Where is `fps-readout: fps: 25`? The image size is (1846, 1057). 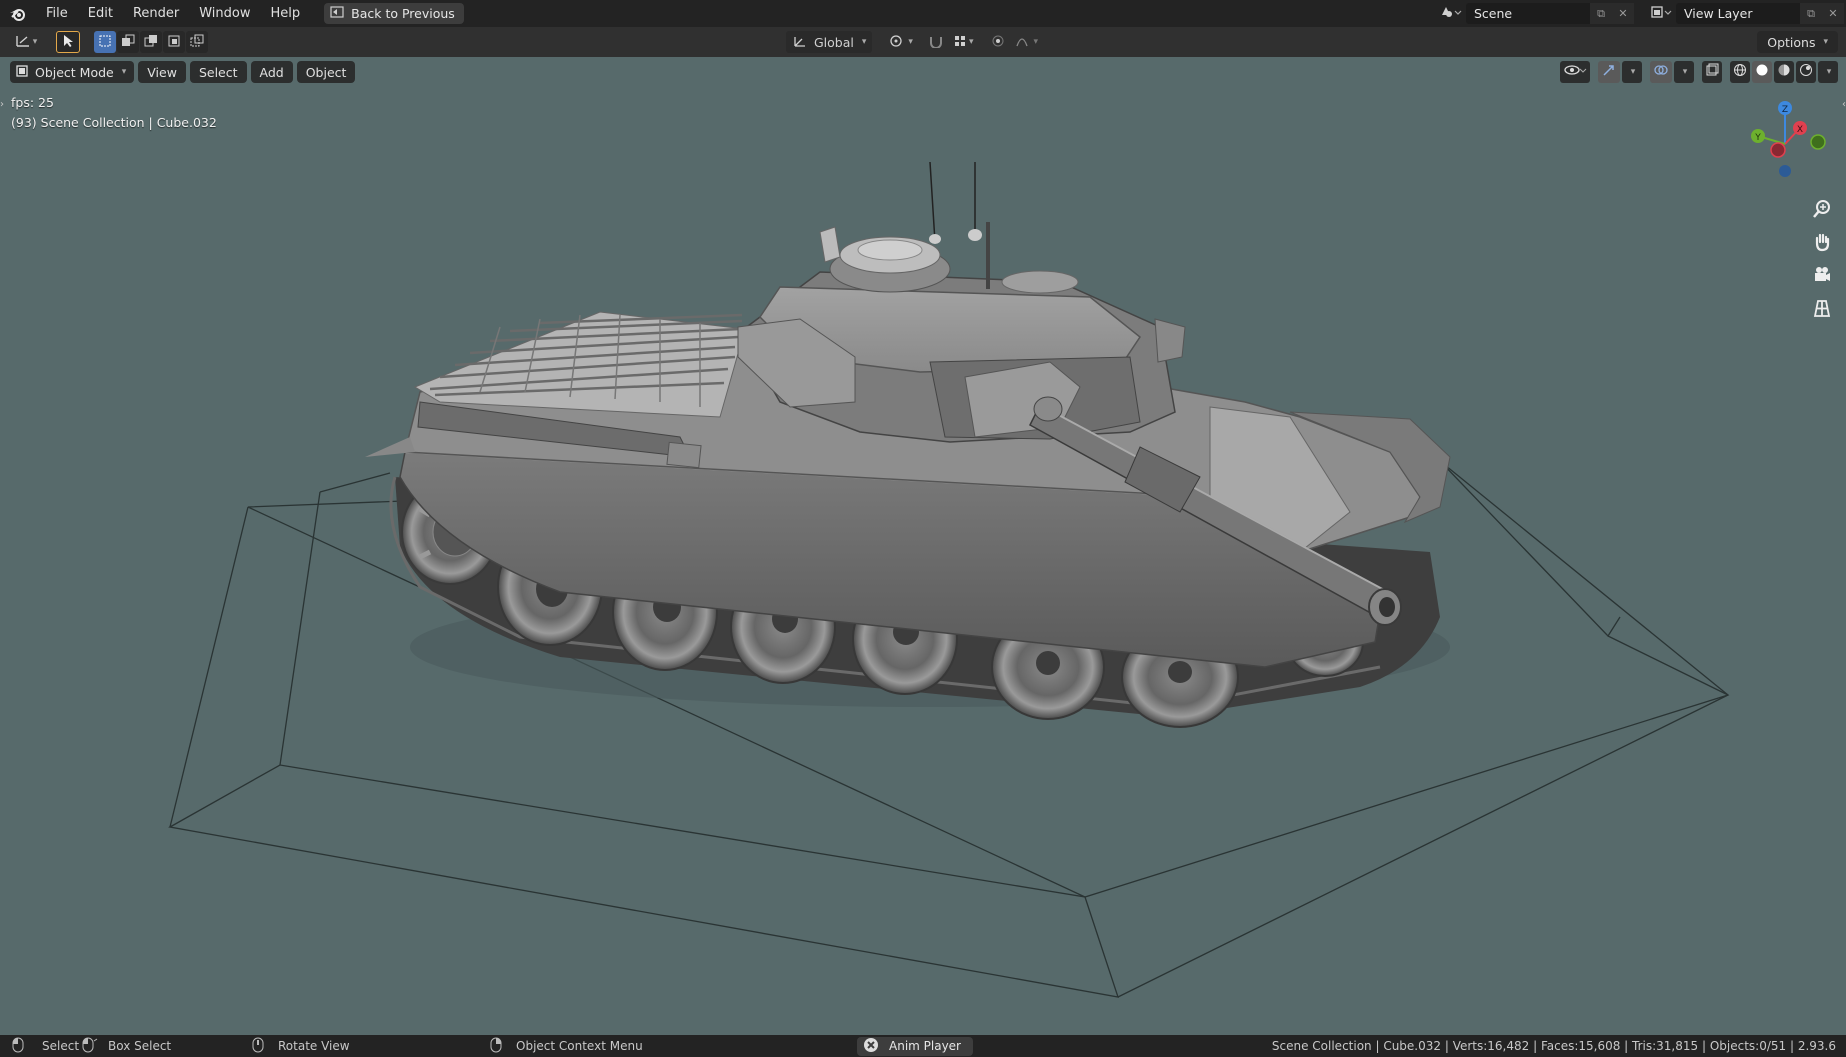
fps-readout: fps: 25 is located at coordinates (32, 102).